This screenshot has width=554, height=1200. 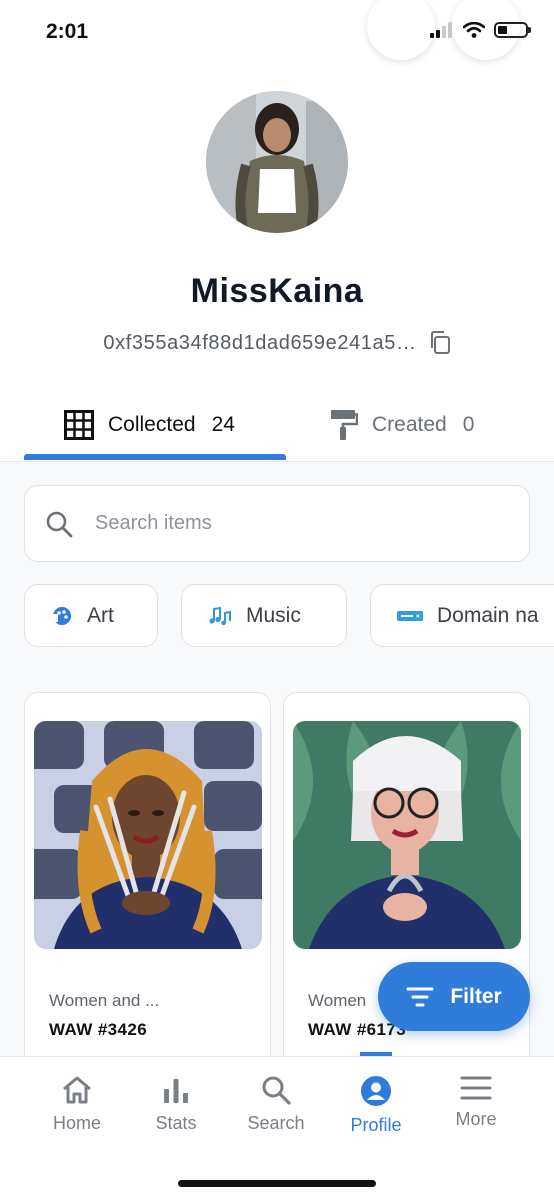 I want to click on status-icons, so click(x=480, y=30).